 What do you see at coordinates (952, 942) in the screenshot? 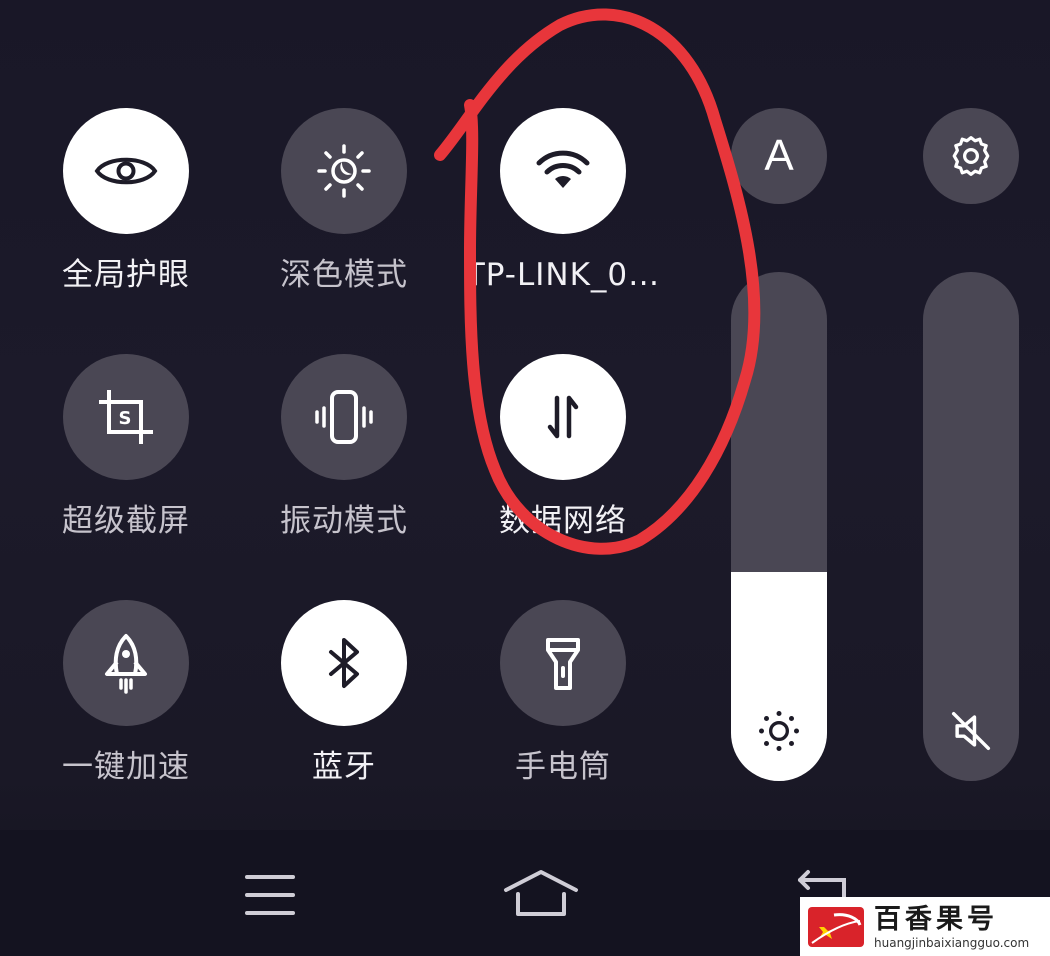
I see `watermark-url: huangjinbaixiangguo.com` at bounding box center [952, 942].